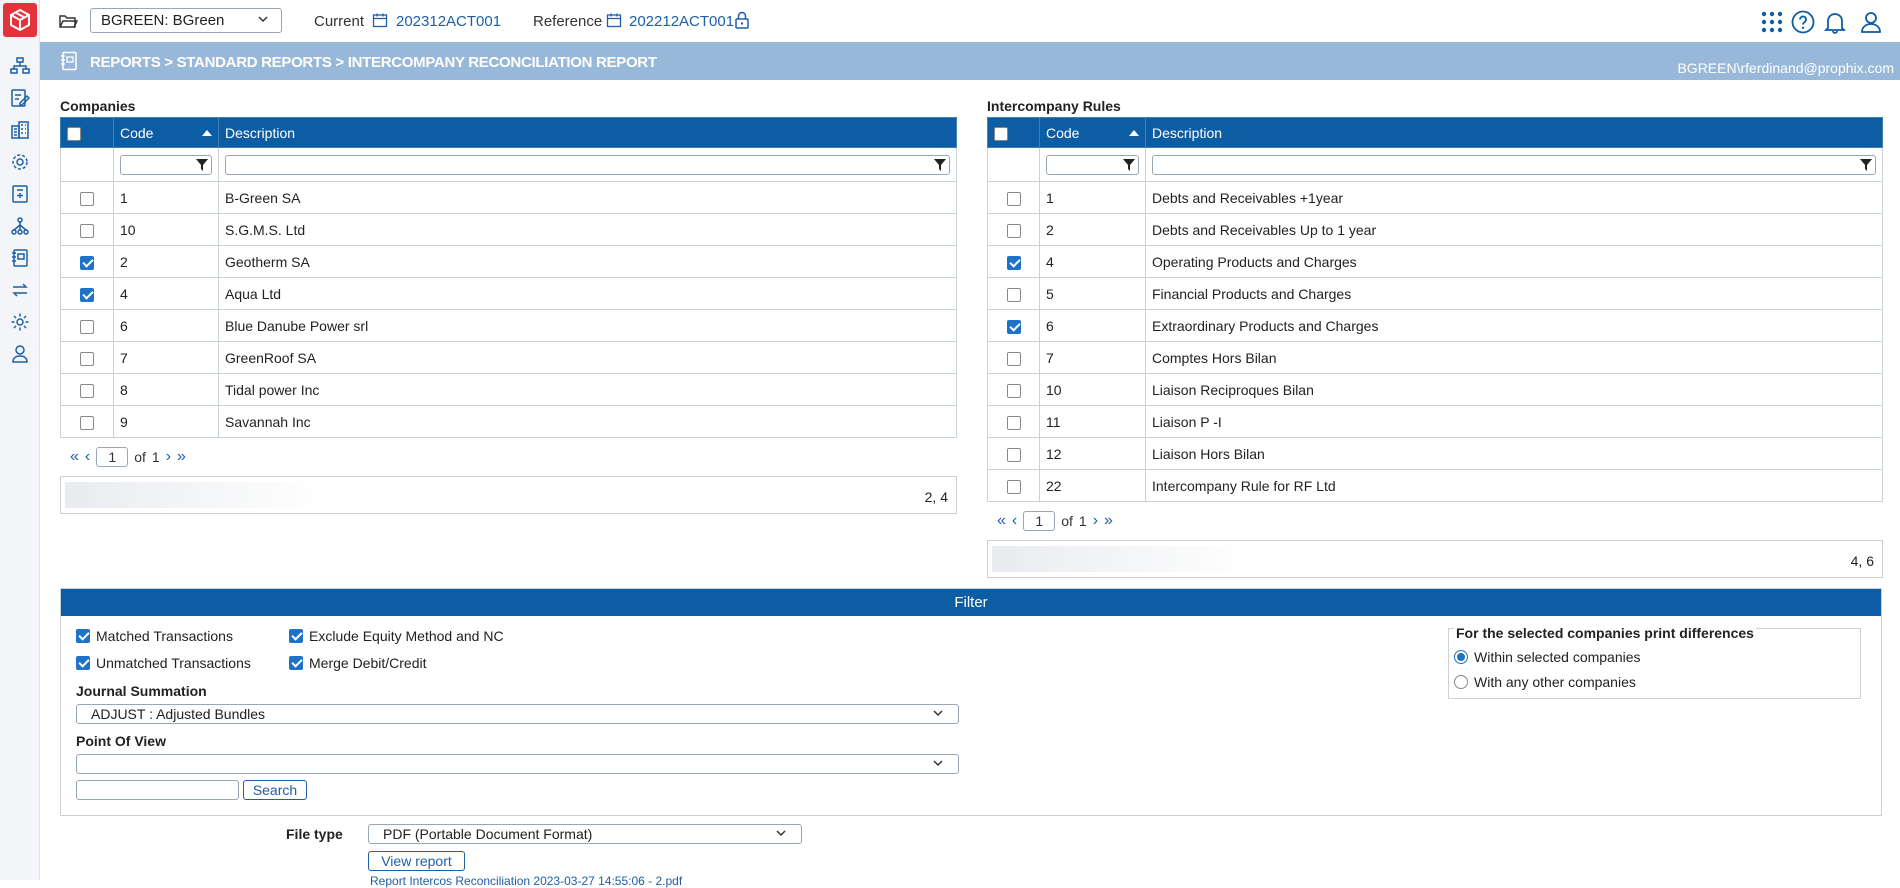 The width and height of the screenshot is (1900, 888). What do you see at coordinates (1435, 357) in the screenshot?
I see `table-row: 7 Comptes Hors Bilan` at bounding box center [1435, 357].